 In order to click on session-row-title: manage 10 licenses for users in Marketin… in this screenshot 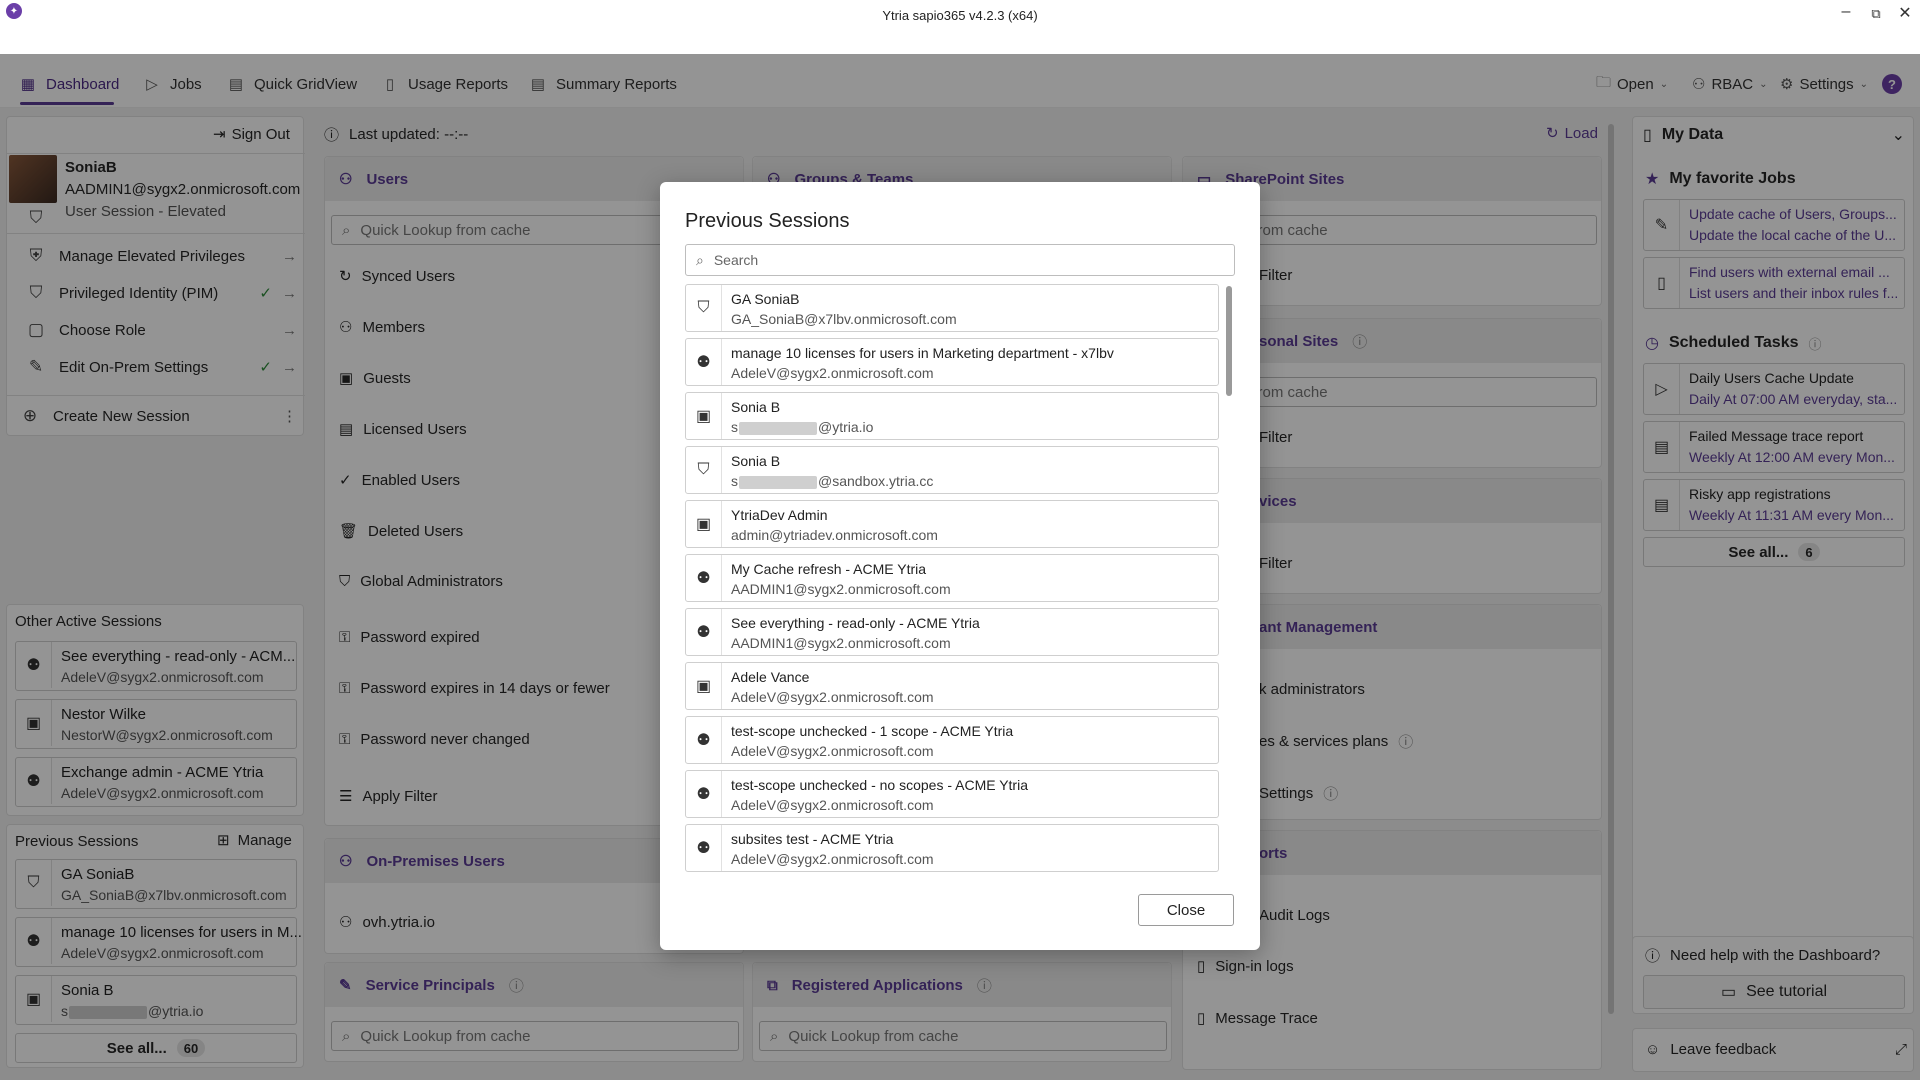, I will do `click(922, 353)`.